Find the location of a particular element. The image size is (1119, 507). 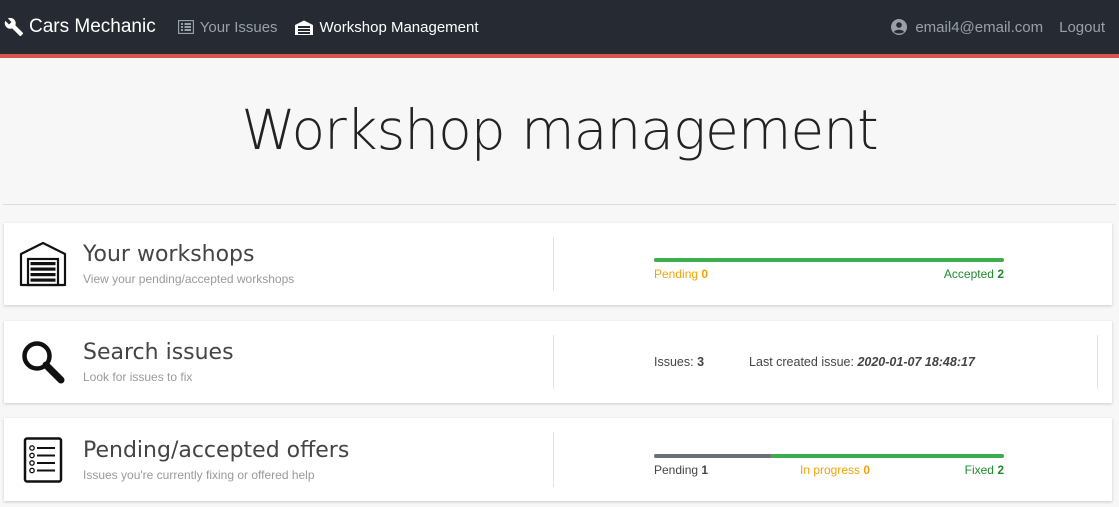

workshops-pending-legend: Pending 0 is located at coordinates (681, 274).